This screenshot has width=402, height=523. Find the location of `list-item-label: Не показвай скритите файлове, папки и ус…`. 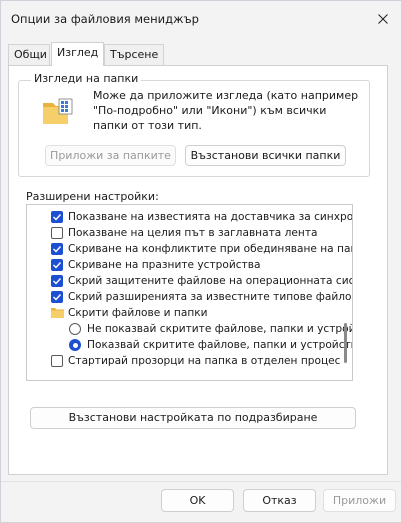

list-item-label: Не показвай скритите файлове, папки и ус… is located at coordinates (220, 329).